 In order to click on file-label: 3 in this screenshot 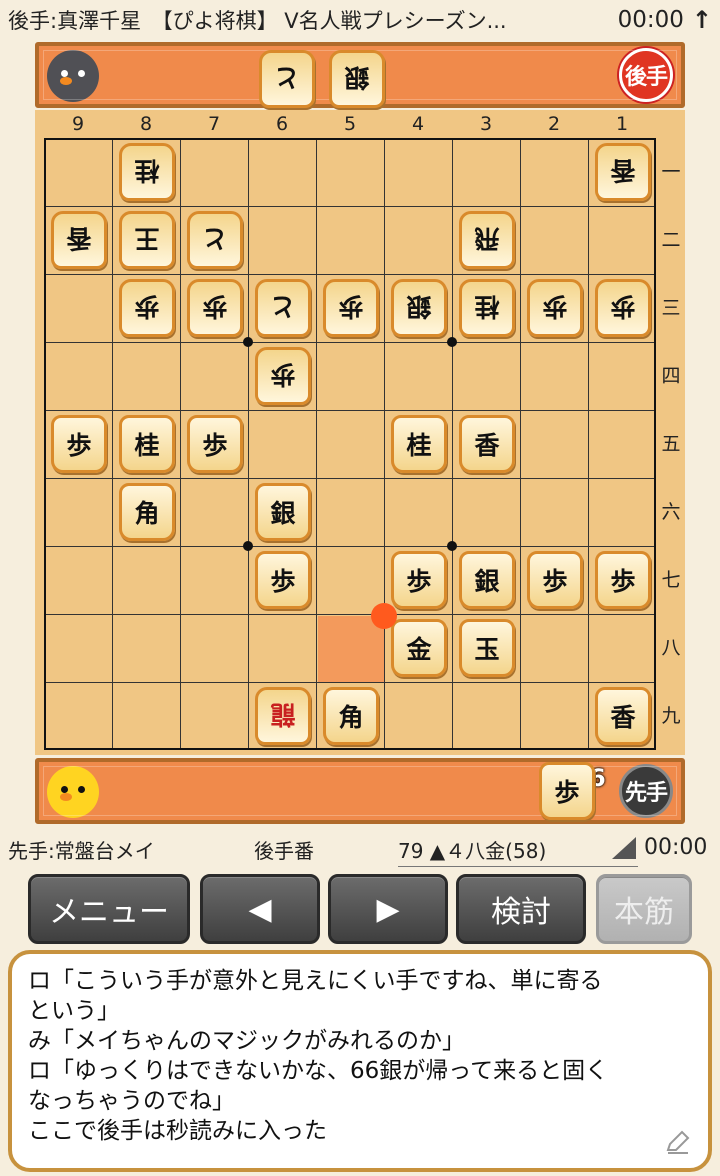, I will do `click(486, 124)`.